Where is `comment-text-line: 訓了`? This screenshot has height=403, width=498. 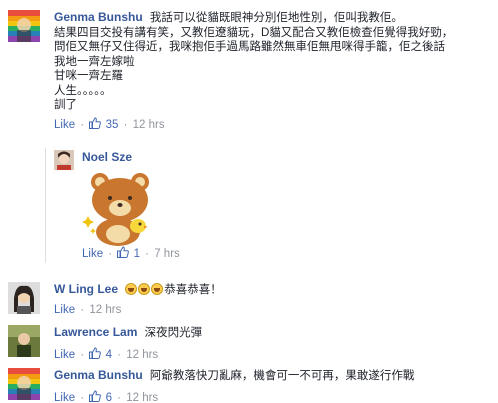 comment-text-line: 訓了 is located at coordinates (65, 105).